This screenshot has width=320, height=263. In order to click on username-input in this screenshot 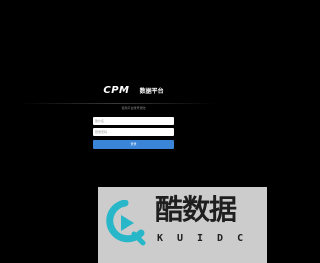, I will do `click(133, 121)`.